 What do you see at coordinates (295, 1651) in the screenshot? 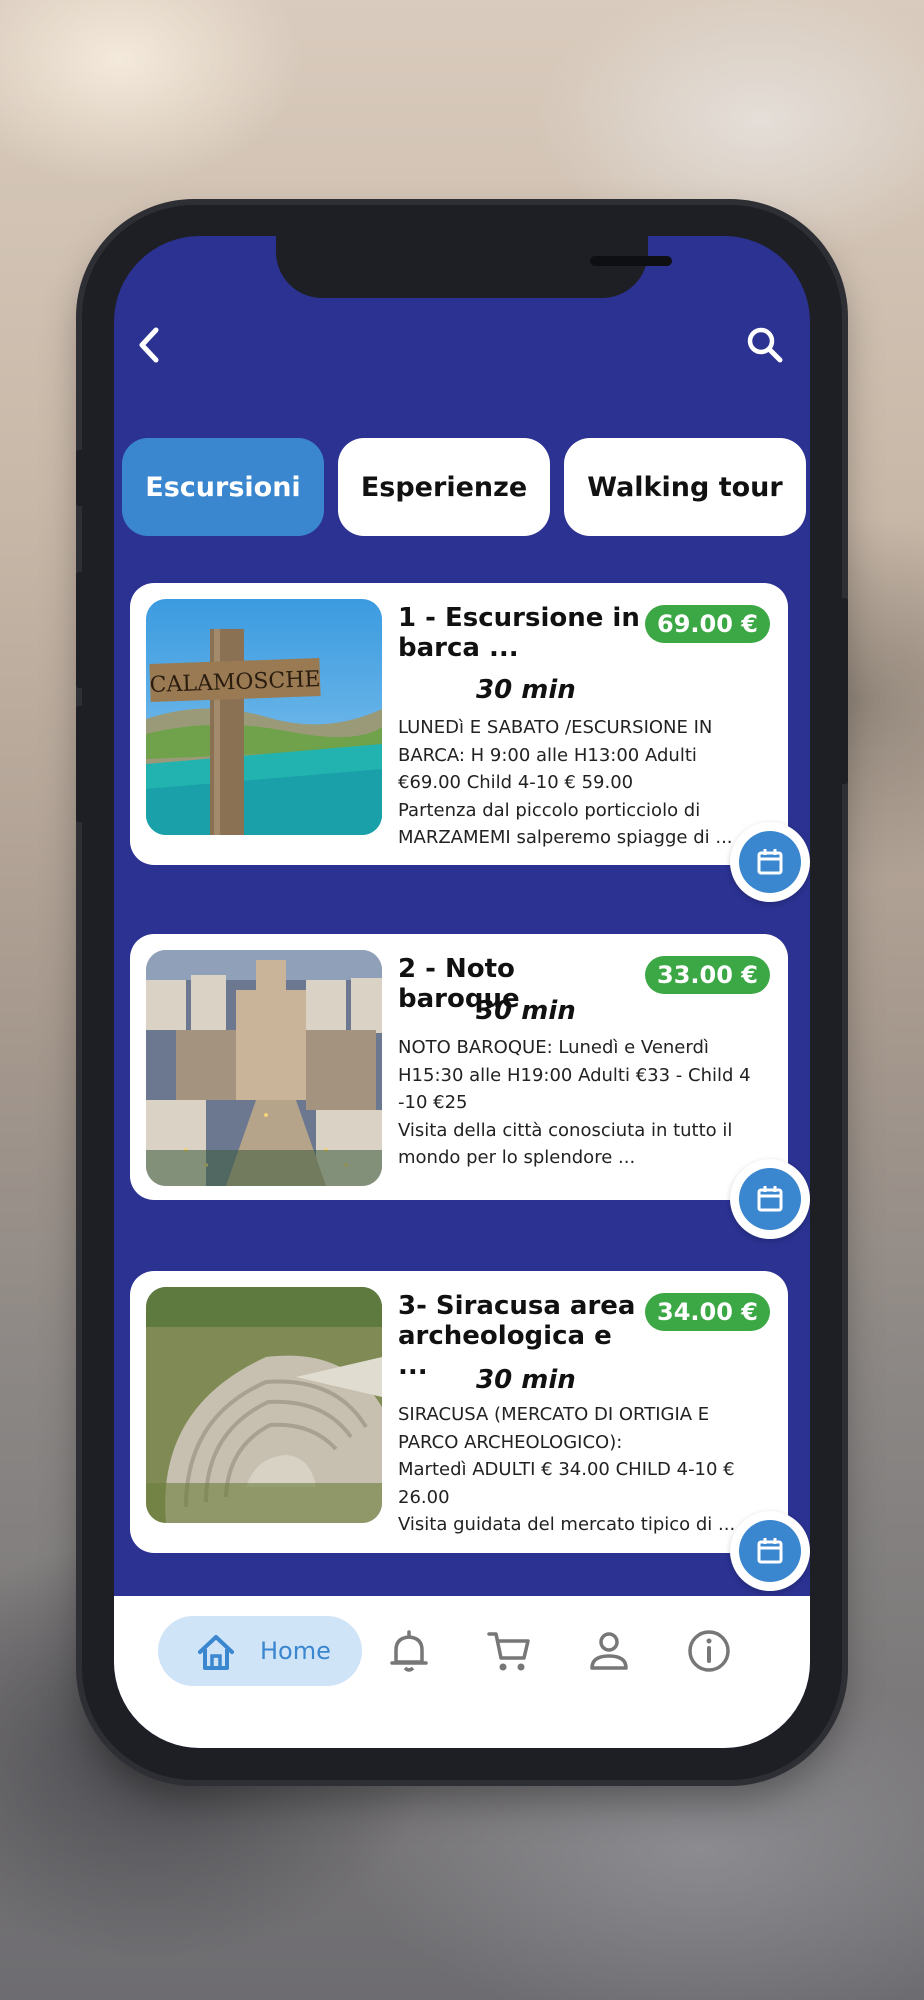
I see `nav-home-label: Home` at bounding box center [295, 1651].